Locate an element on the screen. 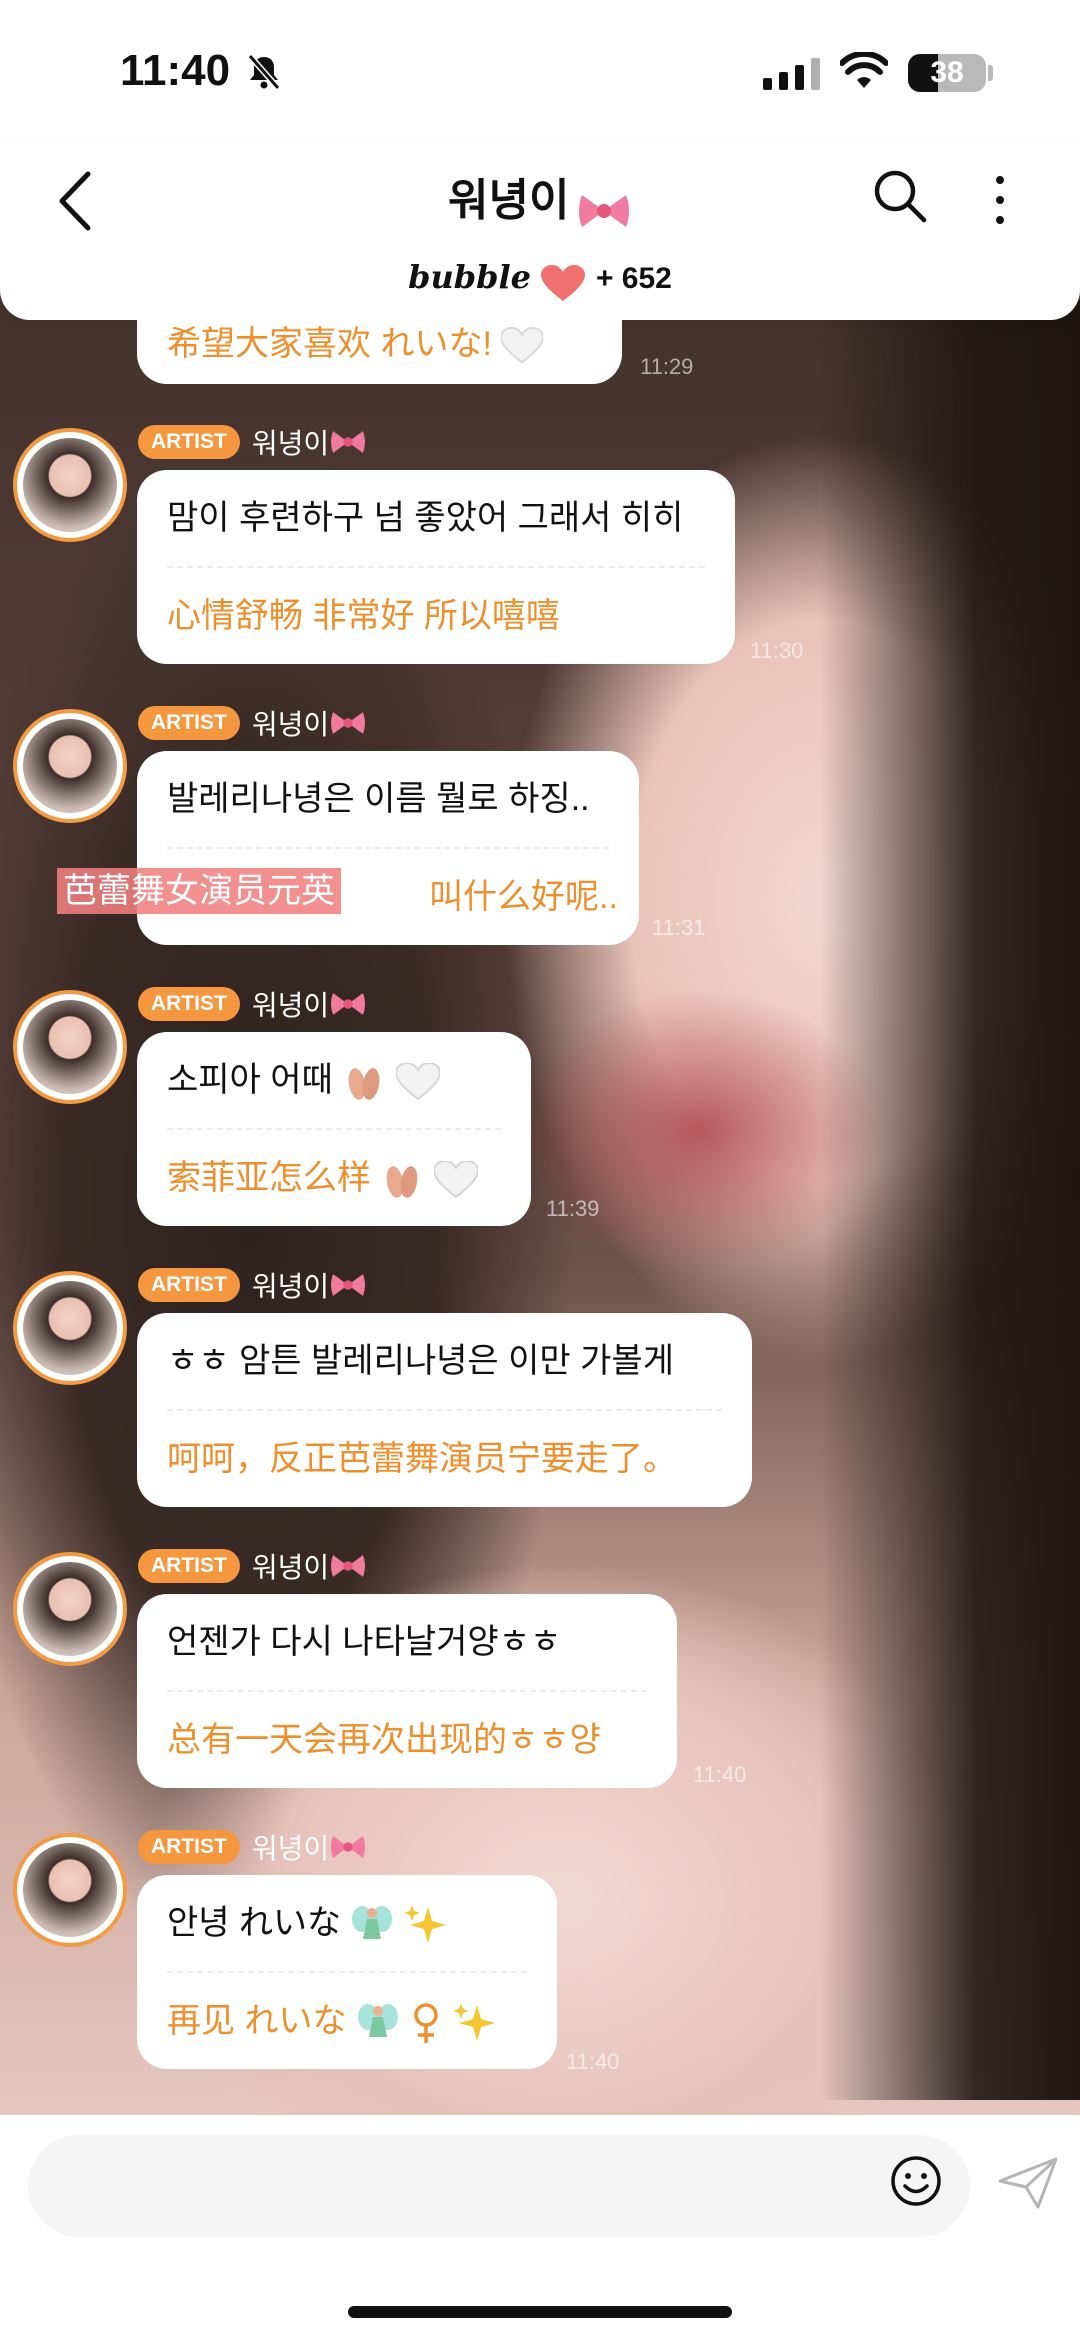  bell-off-icon is located at coordinates (264, 72).